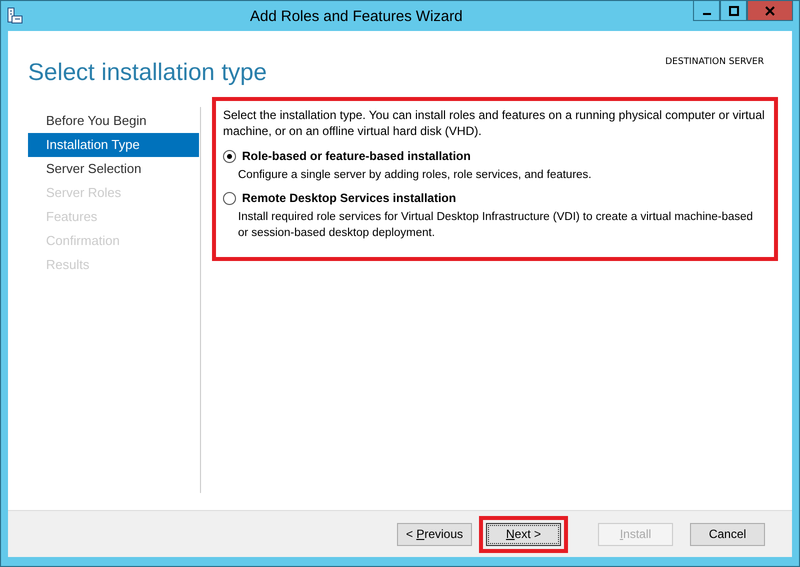 The height and width of the screenshot is (567, 800). I want to click on minimize-button, so click(706, 11).